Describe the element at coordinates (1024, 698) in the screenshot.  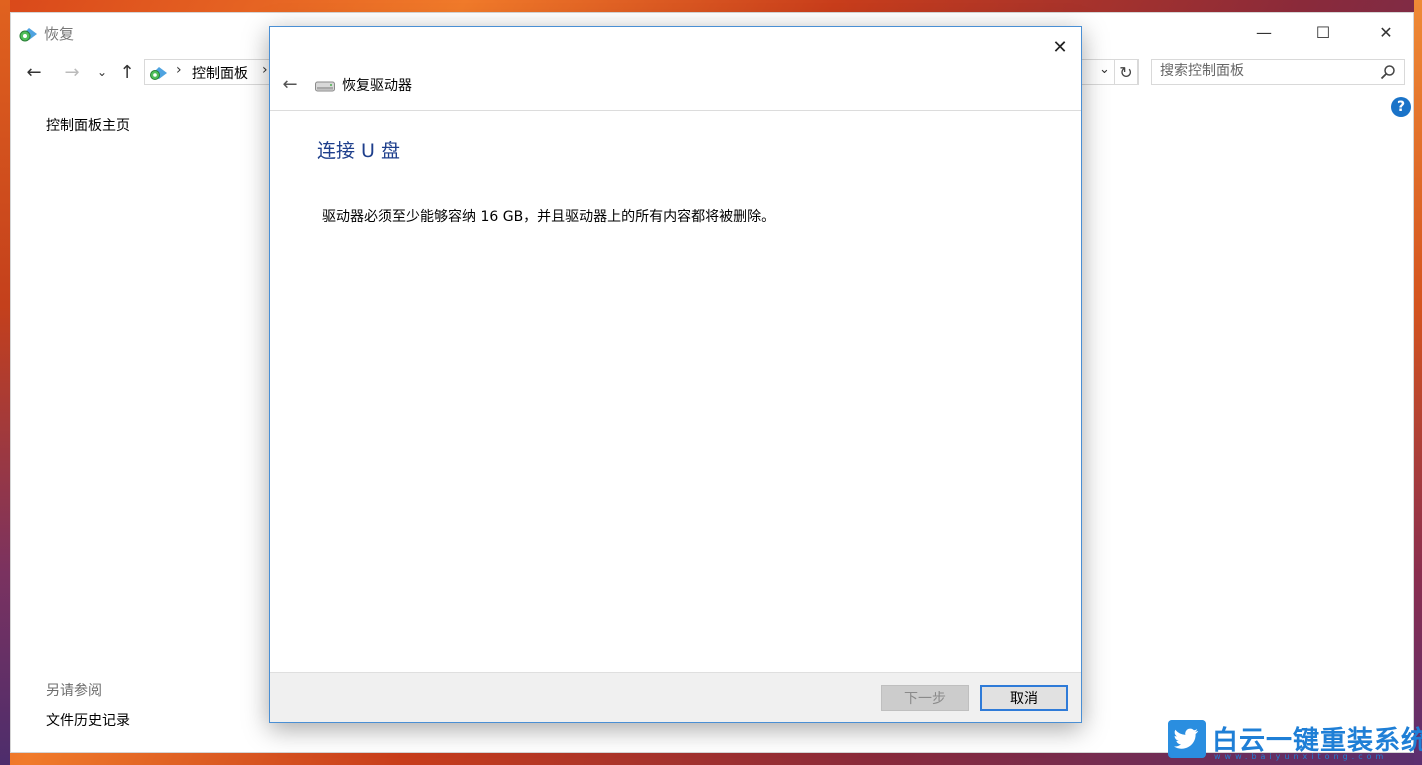
I see `cancel-button: 取消` at that location.